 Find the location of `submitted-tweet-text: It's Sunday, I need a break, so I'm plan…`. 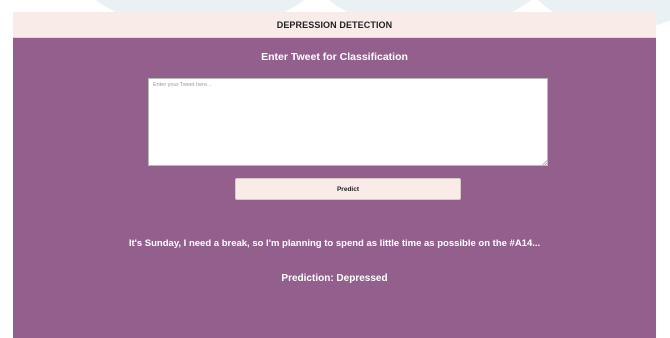

submitted-tweet-text: It's Sunday, I need a break, so I'm plan… is located at coordinates (334, 243).